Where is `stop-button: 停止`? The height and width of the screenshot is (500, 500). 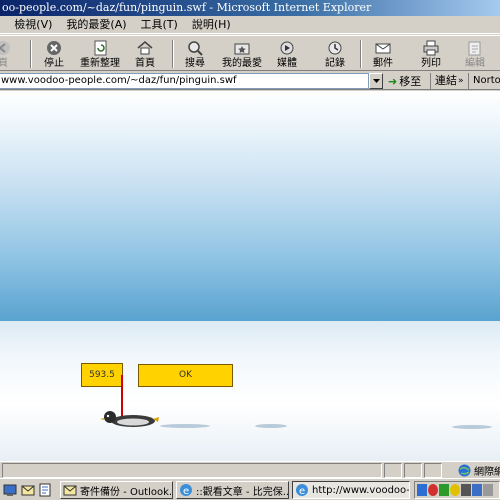 stop-button: 停止 is located at coordinates (54, 54).